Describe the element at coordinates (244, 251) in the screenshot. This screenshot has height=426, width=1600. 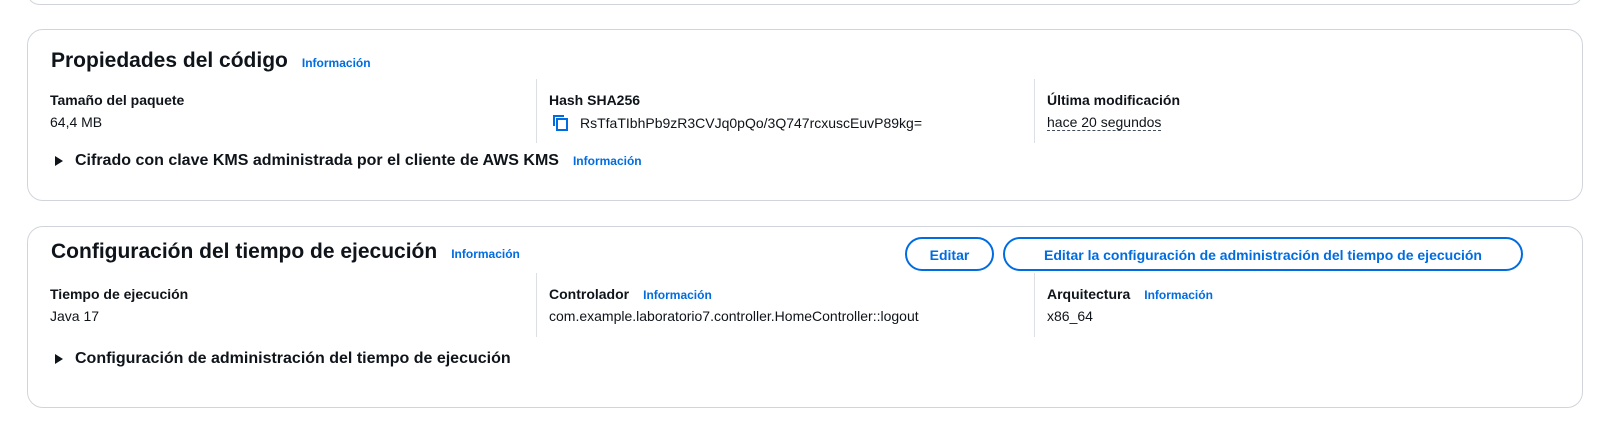
I see `runtime-settings-title: Configuración del tiempo de ejecución` at that location.